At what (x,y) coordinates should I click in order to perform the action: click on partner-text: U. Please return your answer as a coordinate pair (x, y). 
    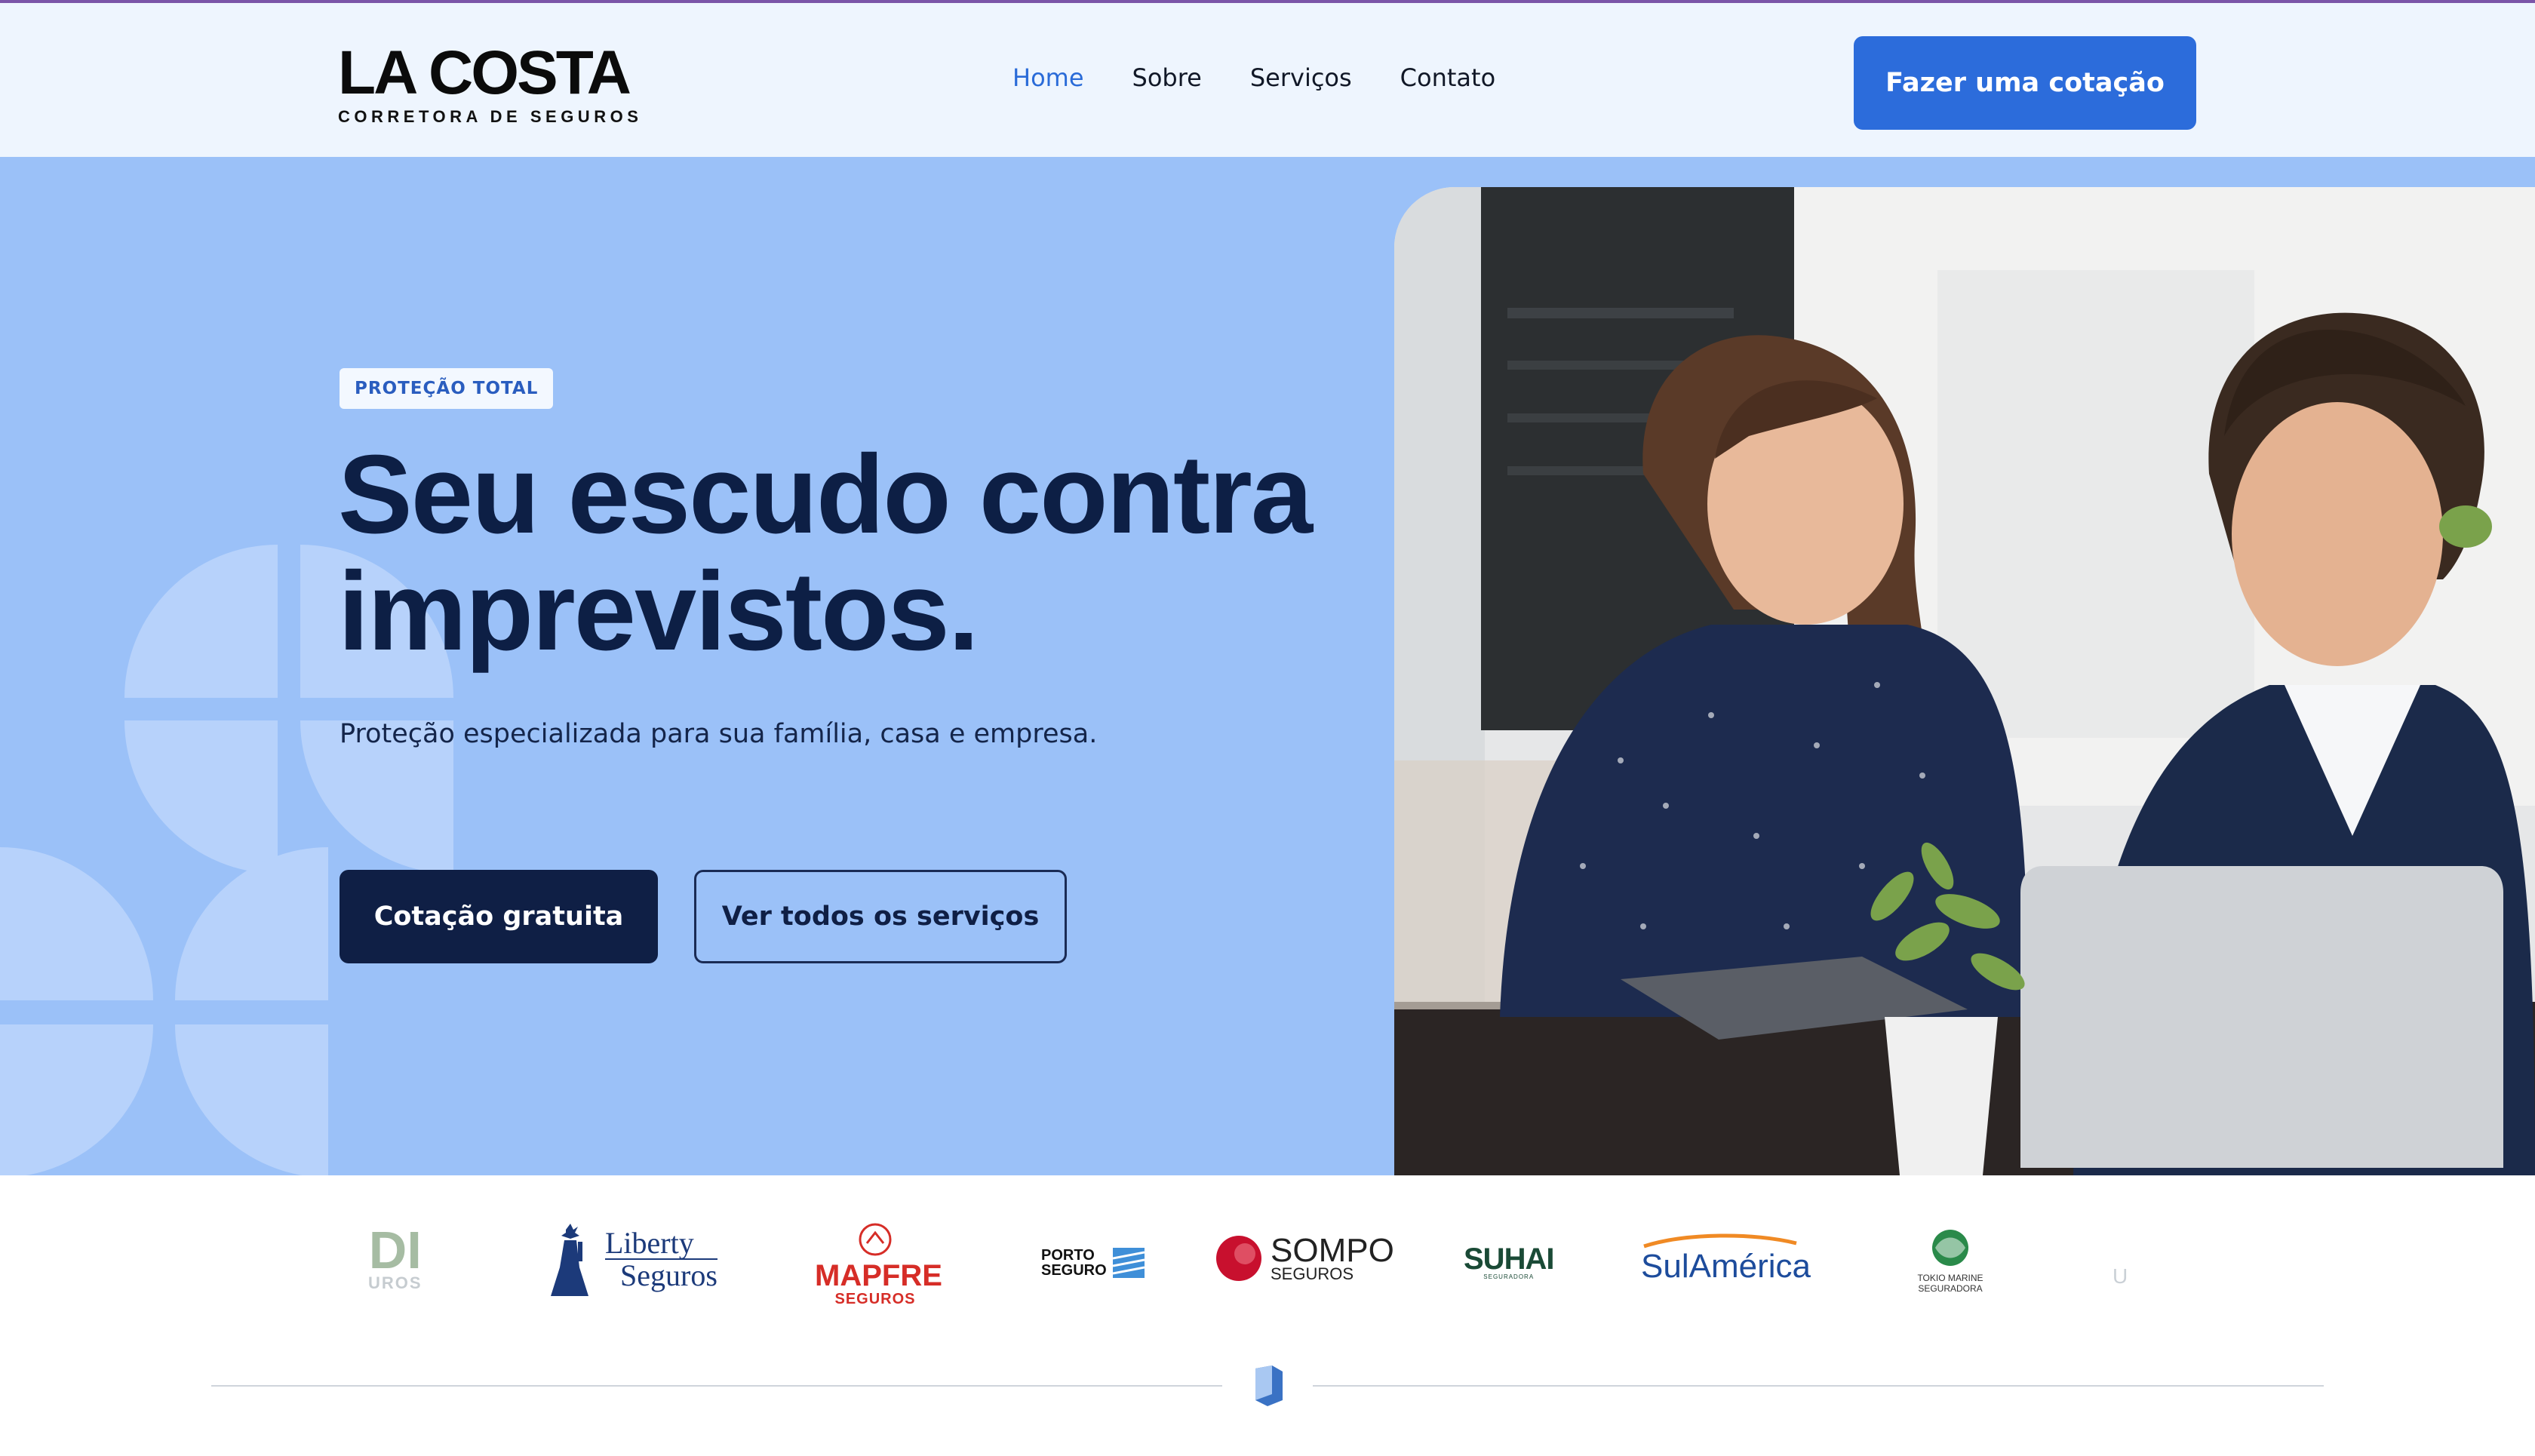
    Looking at the image, I should click on (2120, 1276).